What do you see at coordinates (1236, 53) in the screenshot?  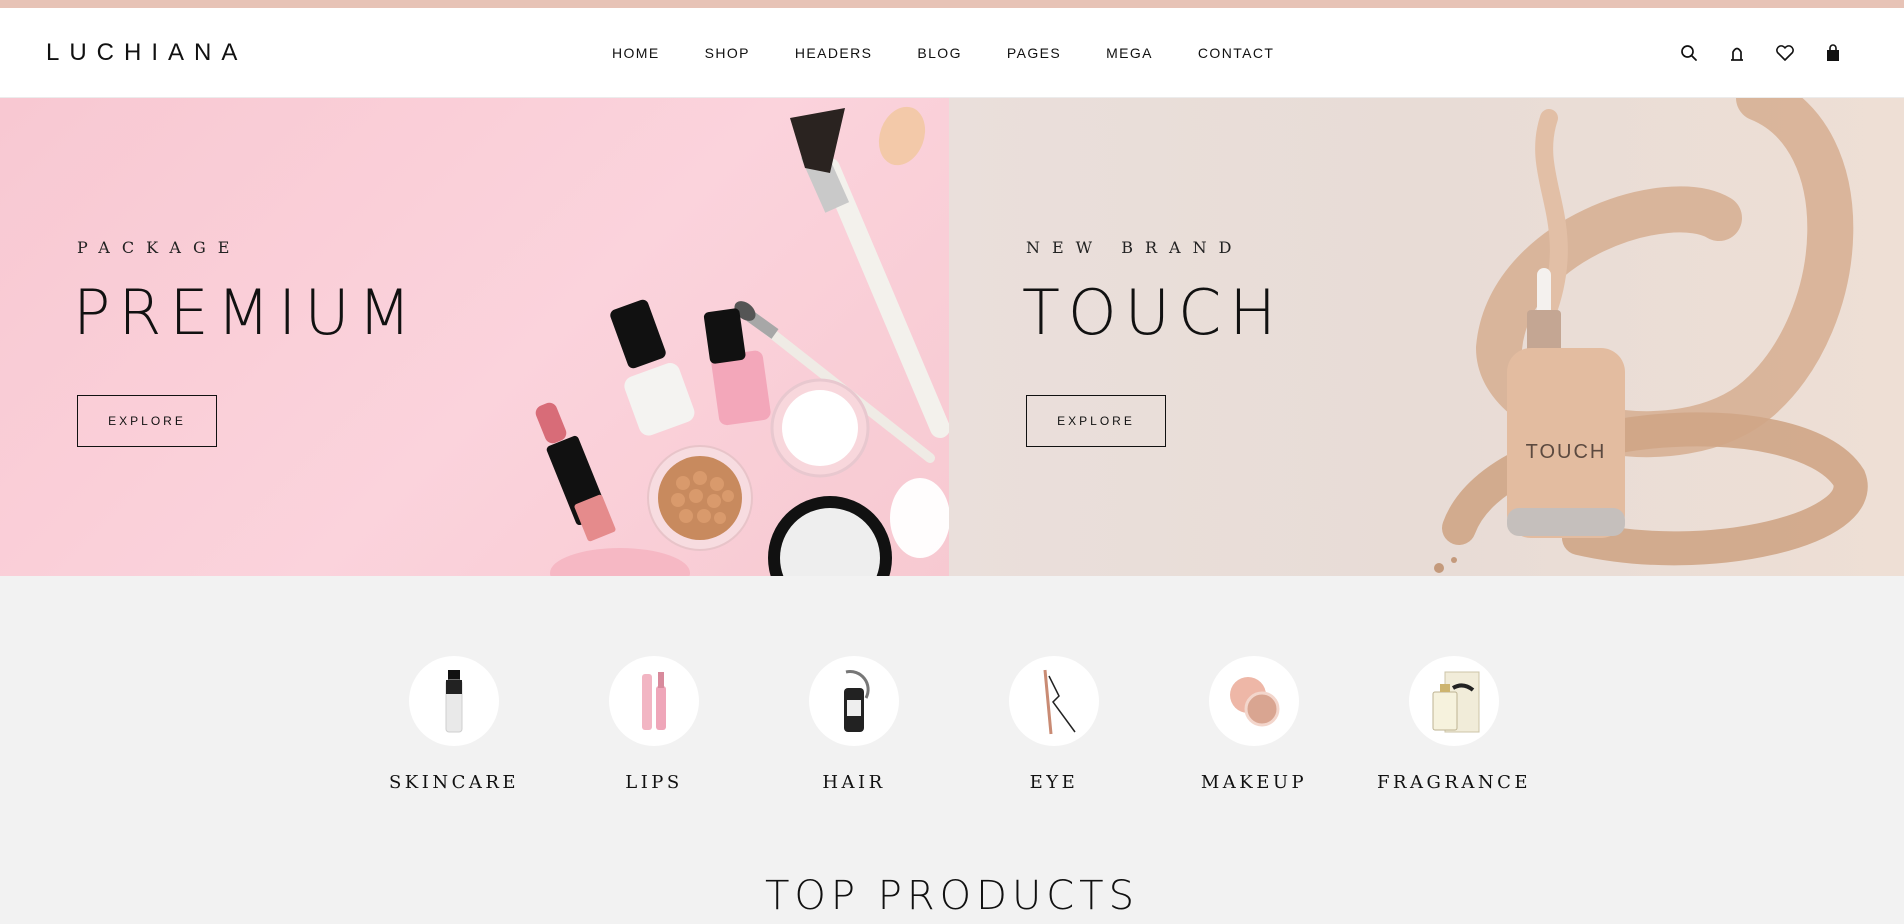 I see `nav-contact: CONTACT` at bounding box center [1236, 53].